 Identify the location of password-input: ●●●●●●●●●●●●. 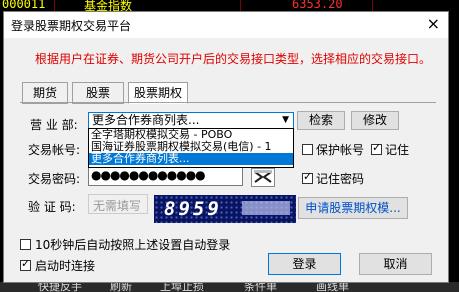
(165, 176).